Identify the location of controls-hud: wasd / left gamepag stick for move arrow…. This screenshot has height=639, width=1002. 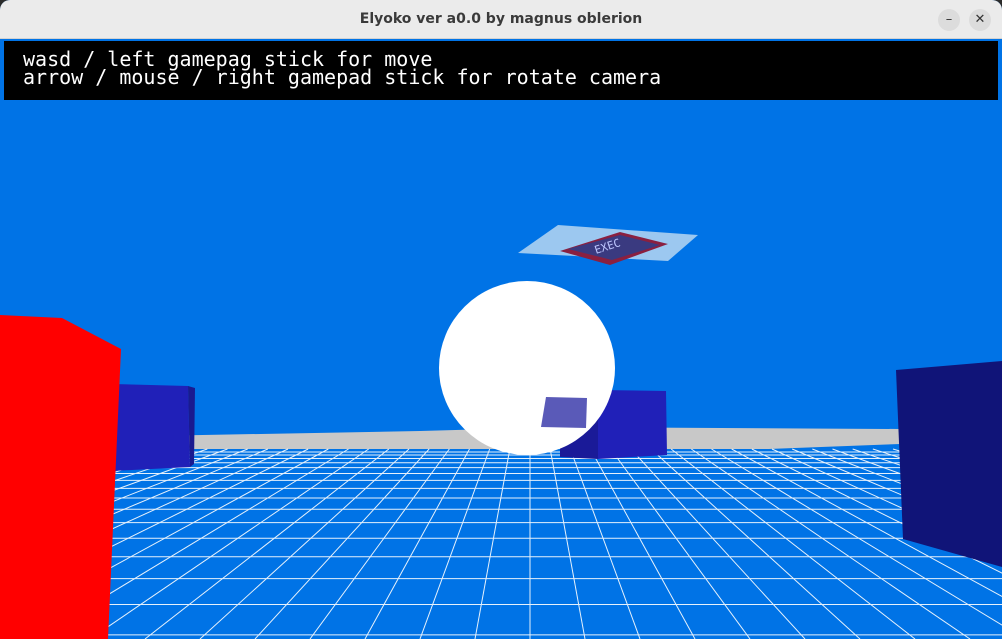
(501, 70).